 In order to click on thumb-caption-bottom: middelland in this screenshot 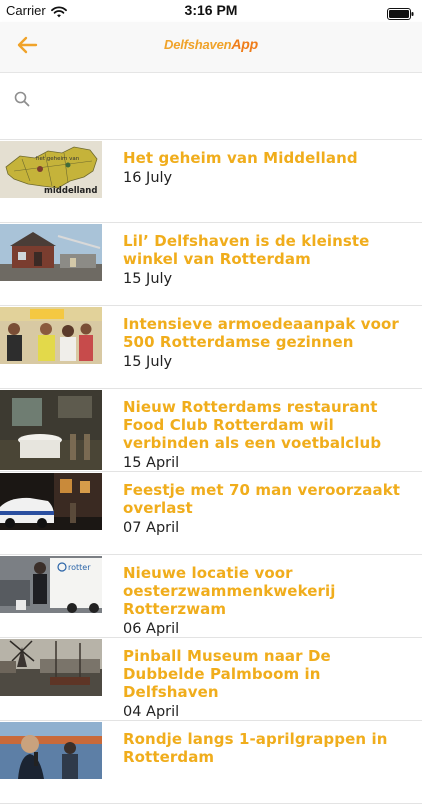, I will do `click(70, 191)`.